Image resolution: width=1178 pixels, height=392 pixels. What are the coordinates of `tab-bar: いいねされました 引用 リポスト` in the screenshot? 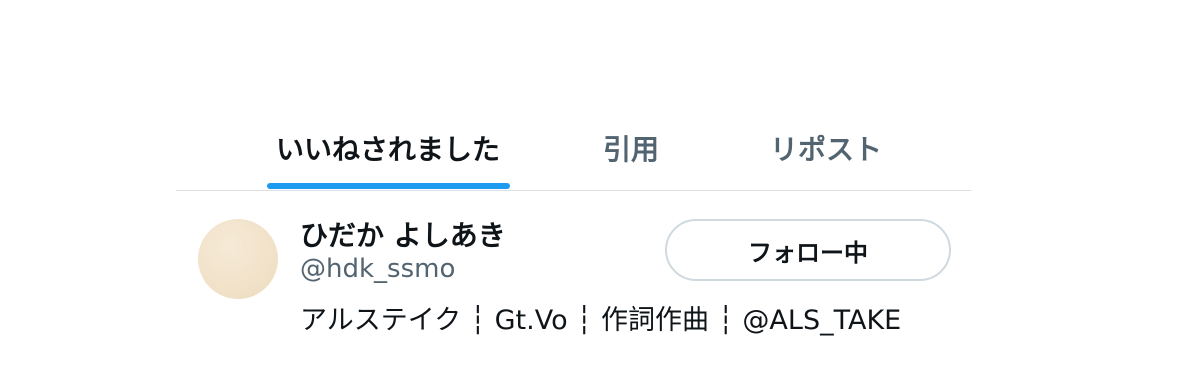 It's located at (573, 154).